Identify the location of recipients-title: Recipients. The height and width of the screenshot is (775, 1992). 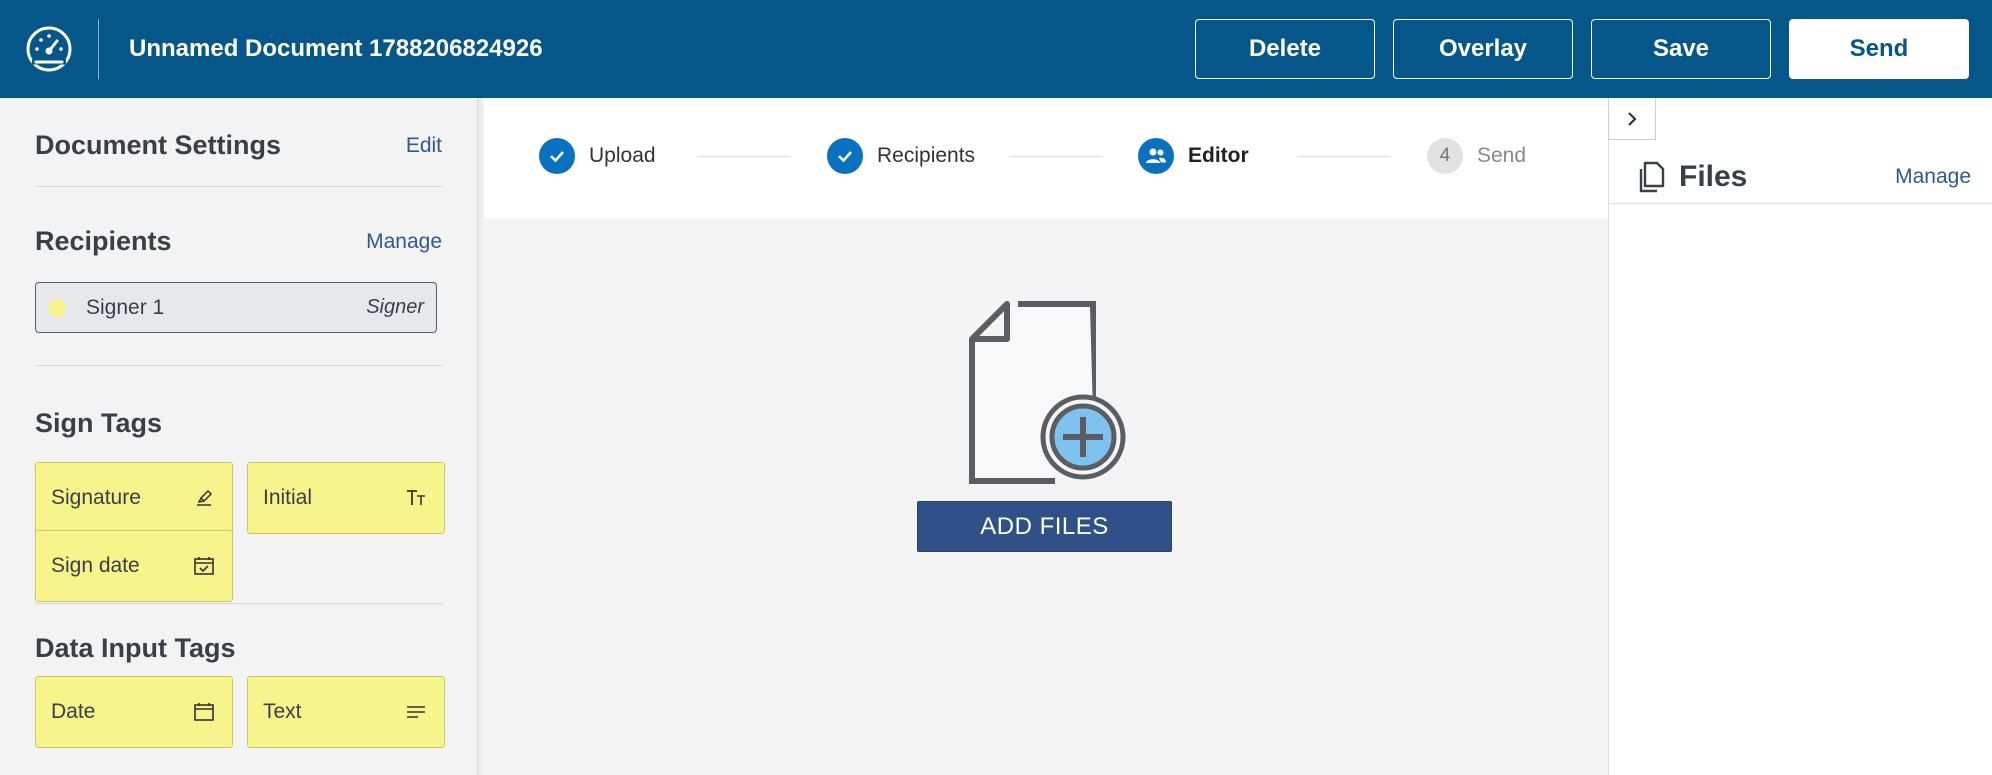
(103, 241).